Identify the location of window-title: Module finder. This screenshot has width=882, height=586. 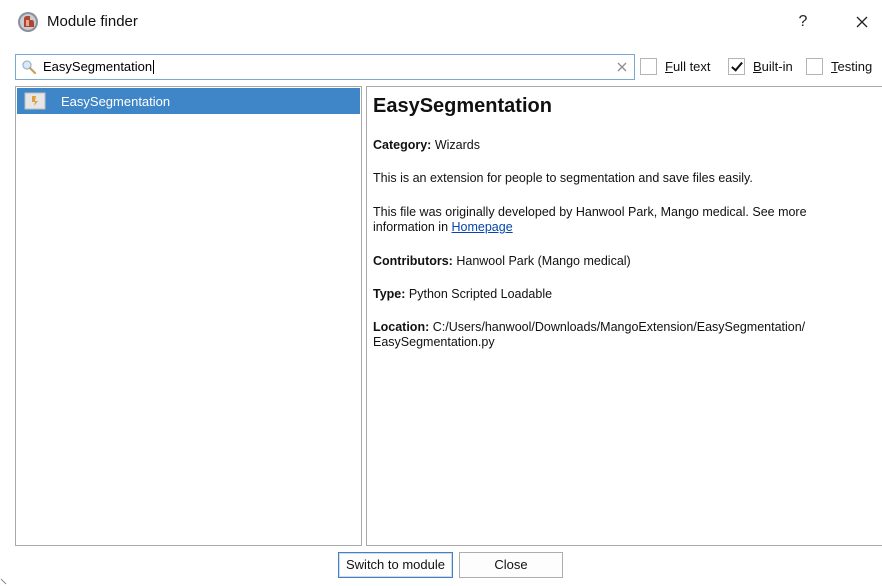
(92, 21).